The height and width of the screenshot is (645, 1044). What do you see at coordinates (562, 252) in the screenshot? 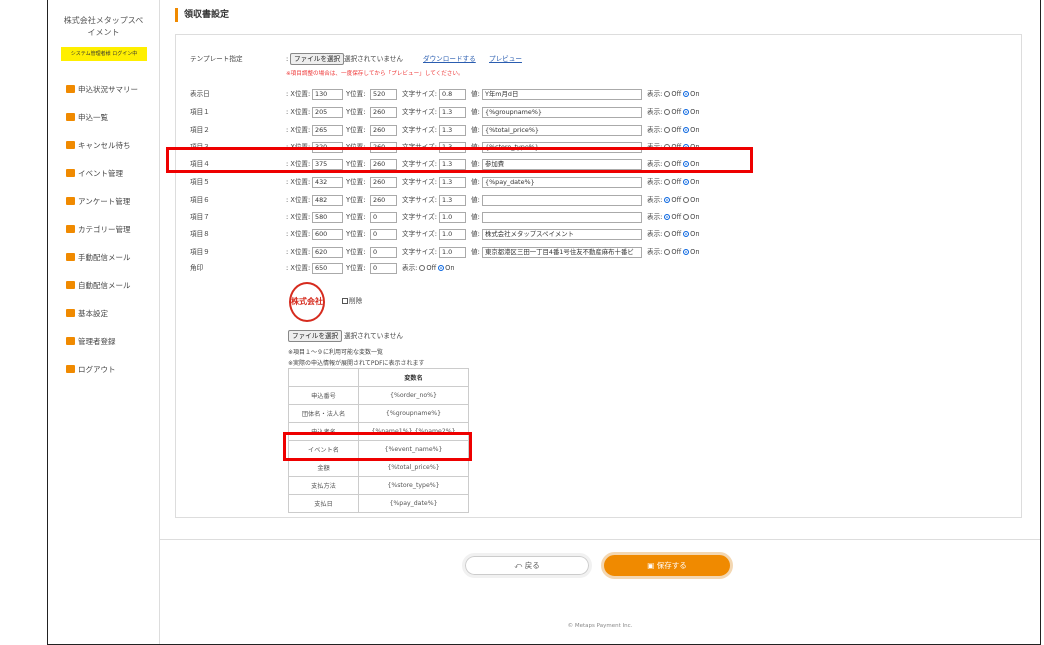
I see `value-input: 東京都港区三田一丁目4番1号住友不動産麻布十番ビ` at bounding box center [562, 252].